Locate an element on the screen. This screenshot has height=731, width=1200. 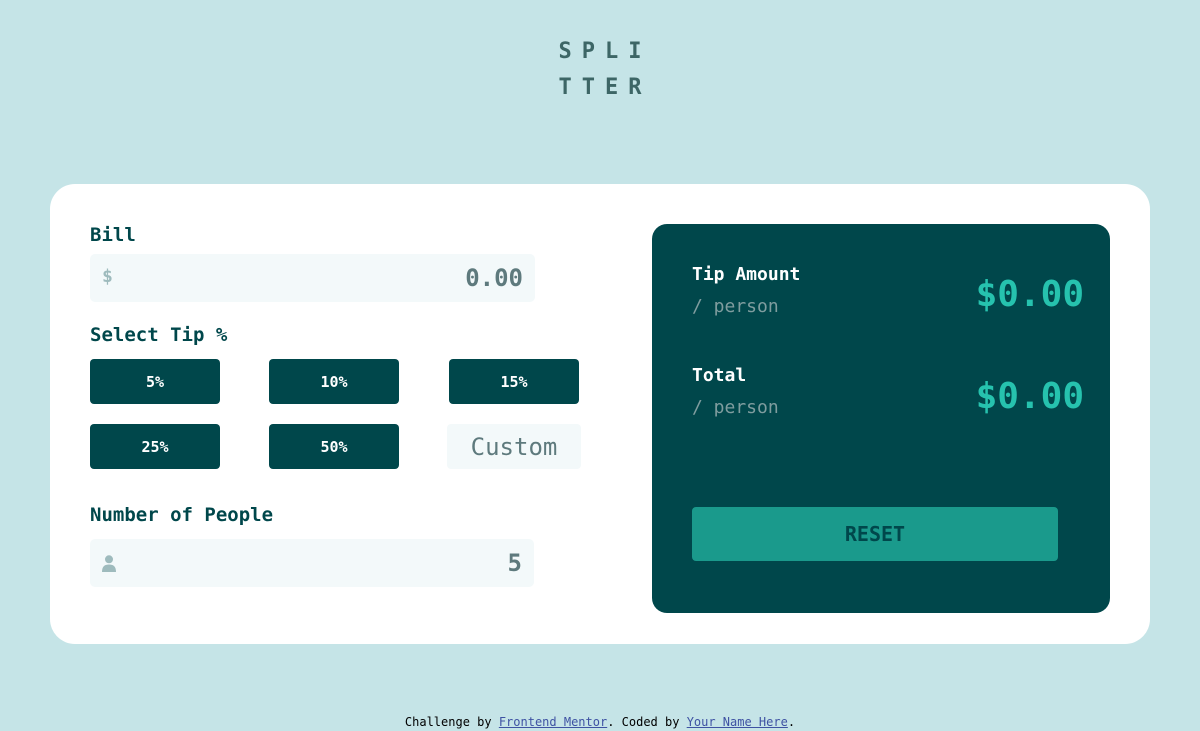
select-tip-label: Select Tip % is located at coordinates (159, 335).